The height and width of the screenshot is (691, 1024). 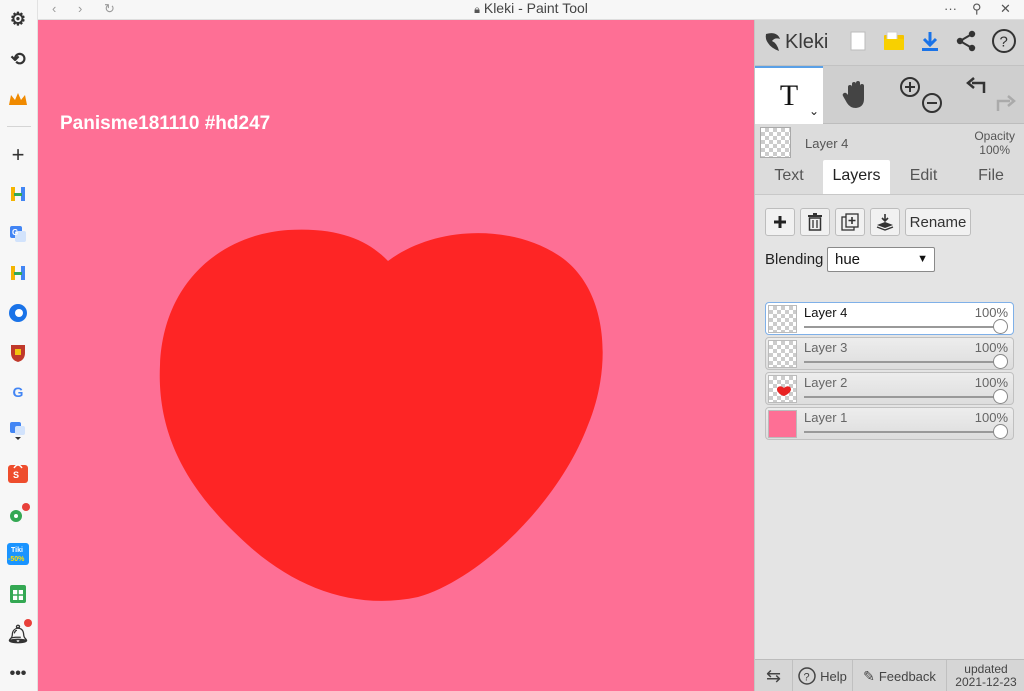 I want to click on rename-layer-button: Rename, so click(x=938, y=222).